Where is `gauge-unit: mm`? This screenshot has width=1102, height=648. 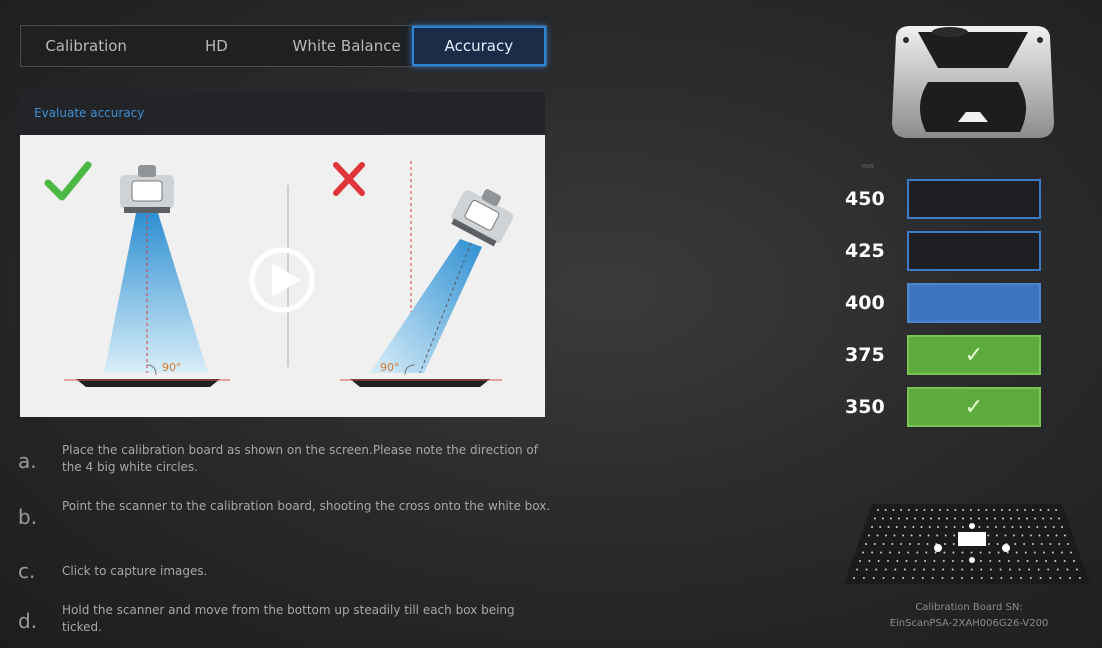
gauge-unit: mm is located at coordinates (868, 166).